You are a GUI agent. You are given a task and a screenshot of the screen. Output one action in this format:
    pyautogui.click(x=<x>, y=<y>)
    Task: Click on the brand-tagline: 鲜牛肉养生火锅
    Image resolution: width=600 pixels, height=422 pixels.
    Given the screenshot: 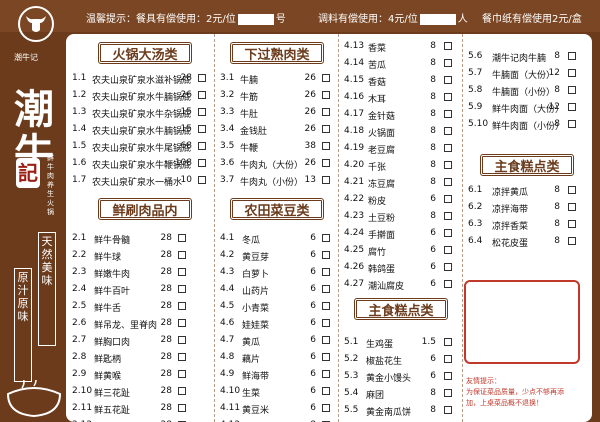 What is the action you would take?
    pyautogui.click(x=50, y=185)
    